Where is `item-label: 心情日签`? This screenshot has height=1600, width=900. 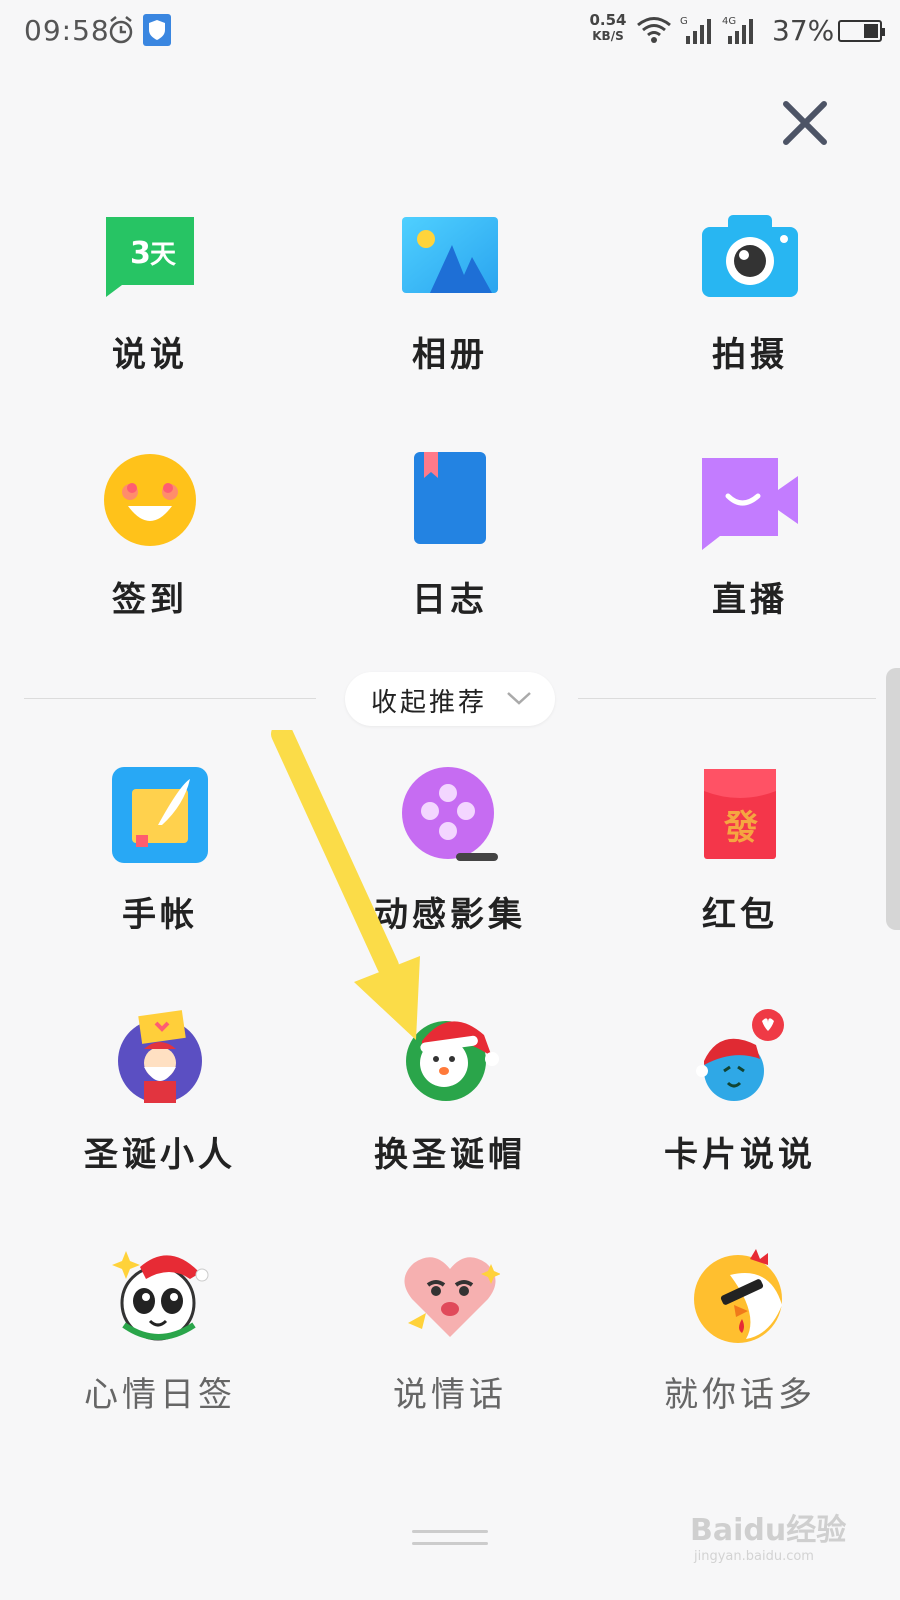 item-label: 心情日签 is located at coordinates (160, 1395).